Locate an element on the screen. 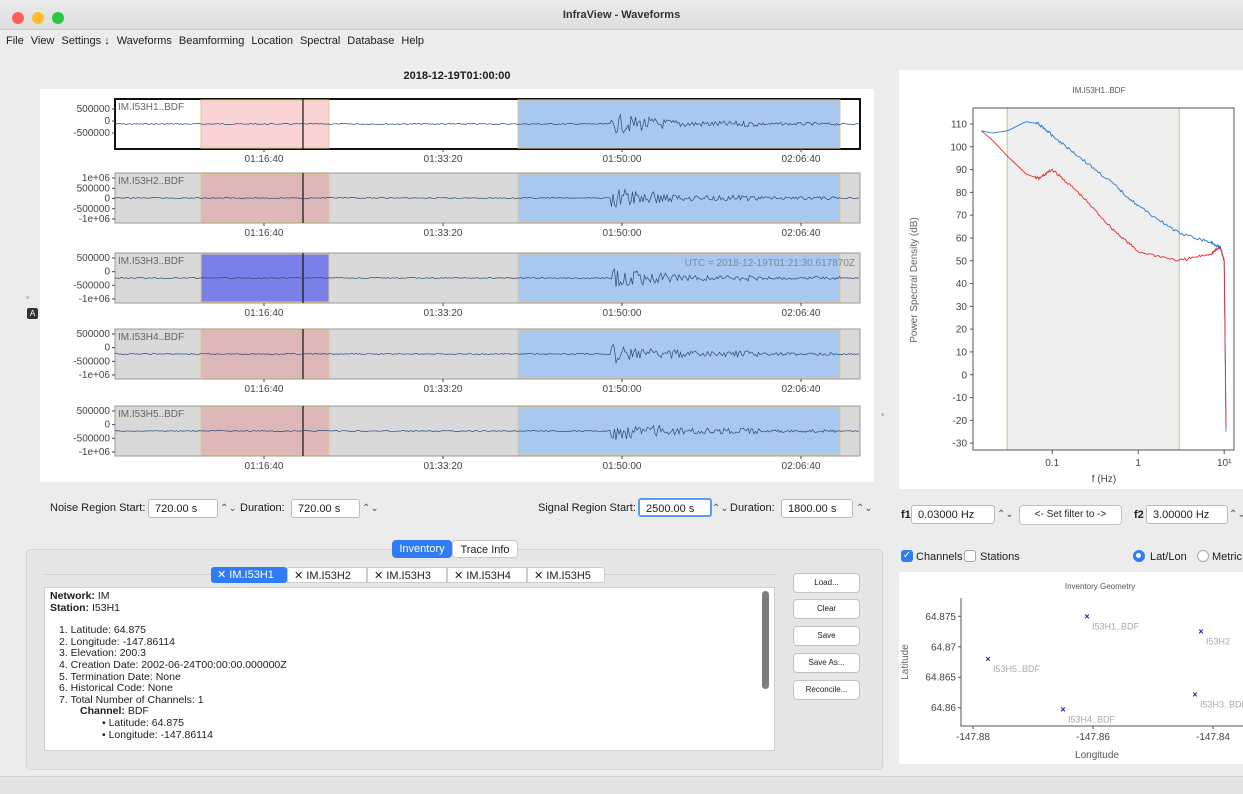  channel-item: Latitude: 64.875 is located at coordinates (146, 722).